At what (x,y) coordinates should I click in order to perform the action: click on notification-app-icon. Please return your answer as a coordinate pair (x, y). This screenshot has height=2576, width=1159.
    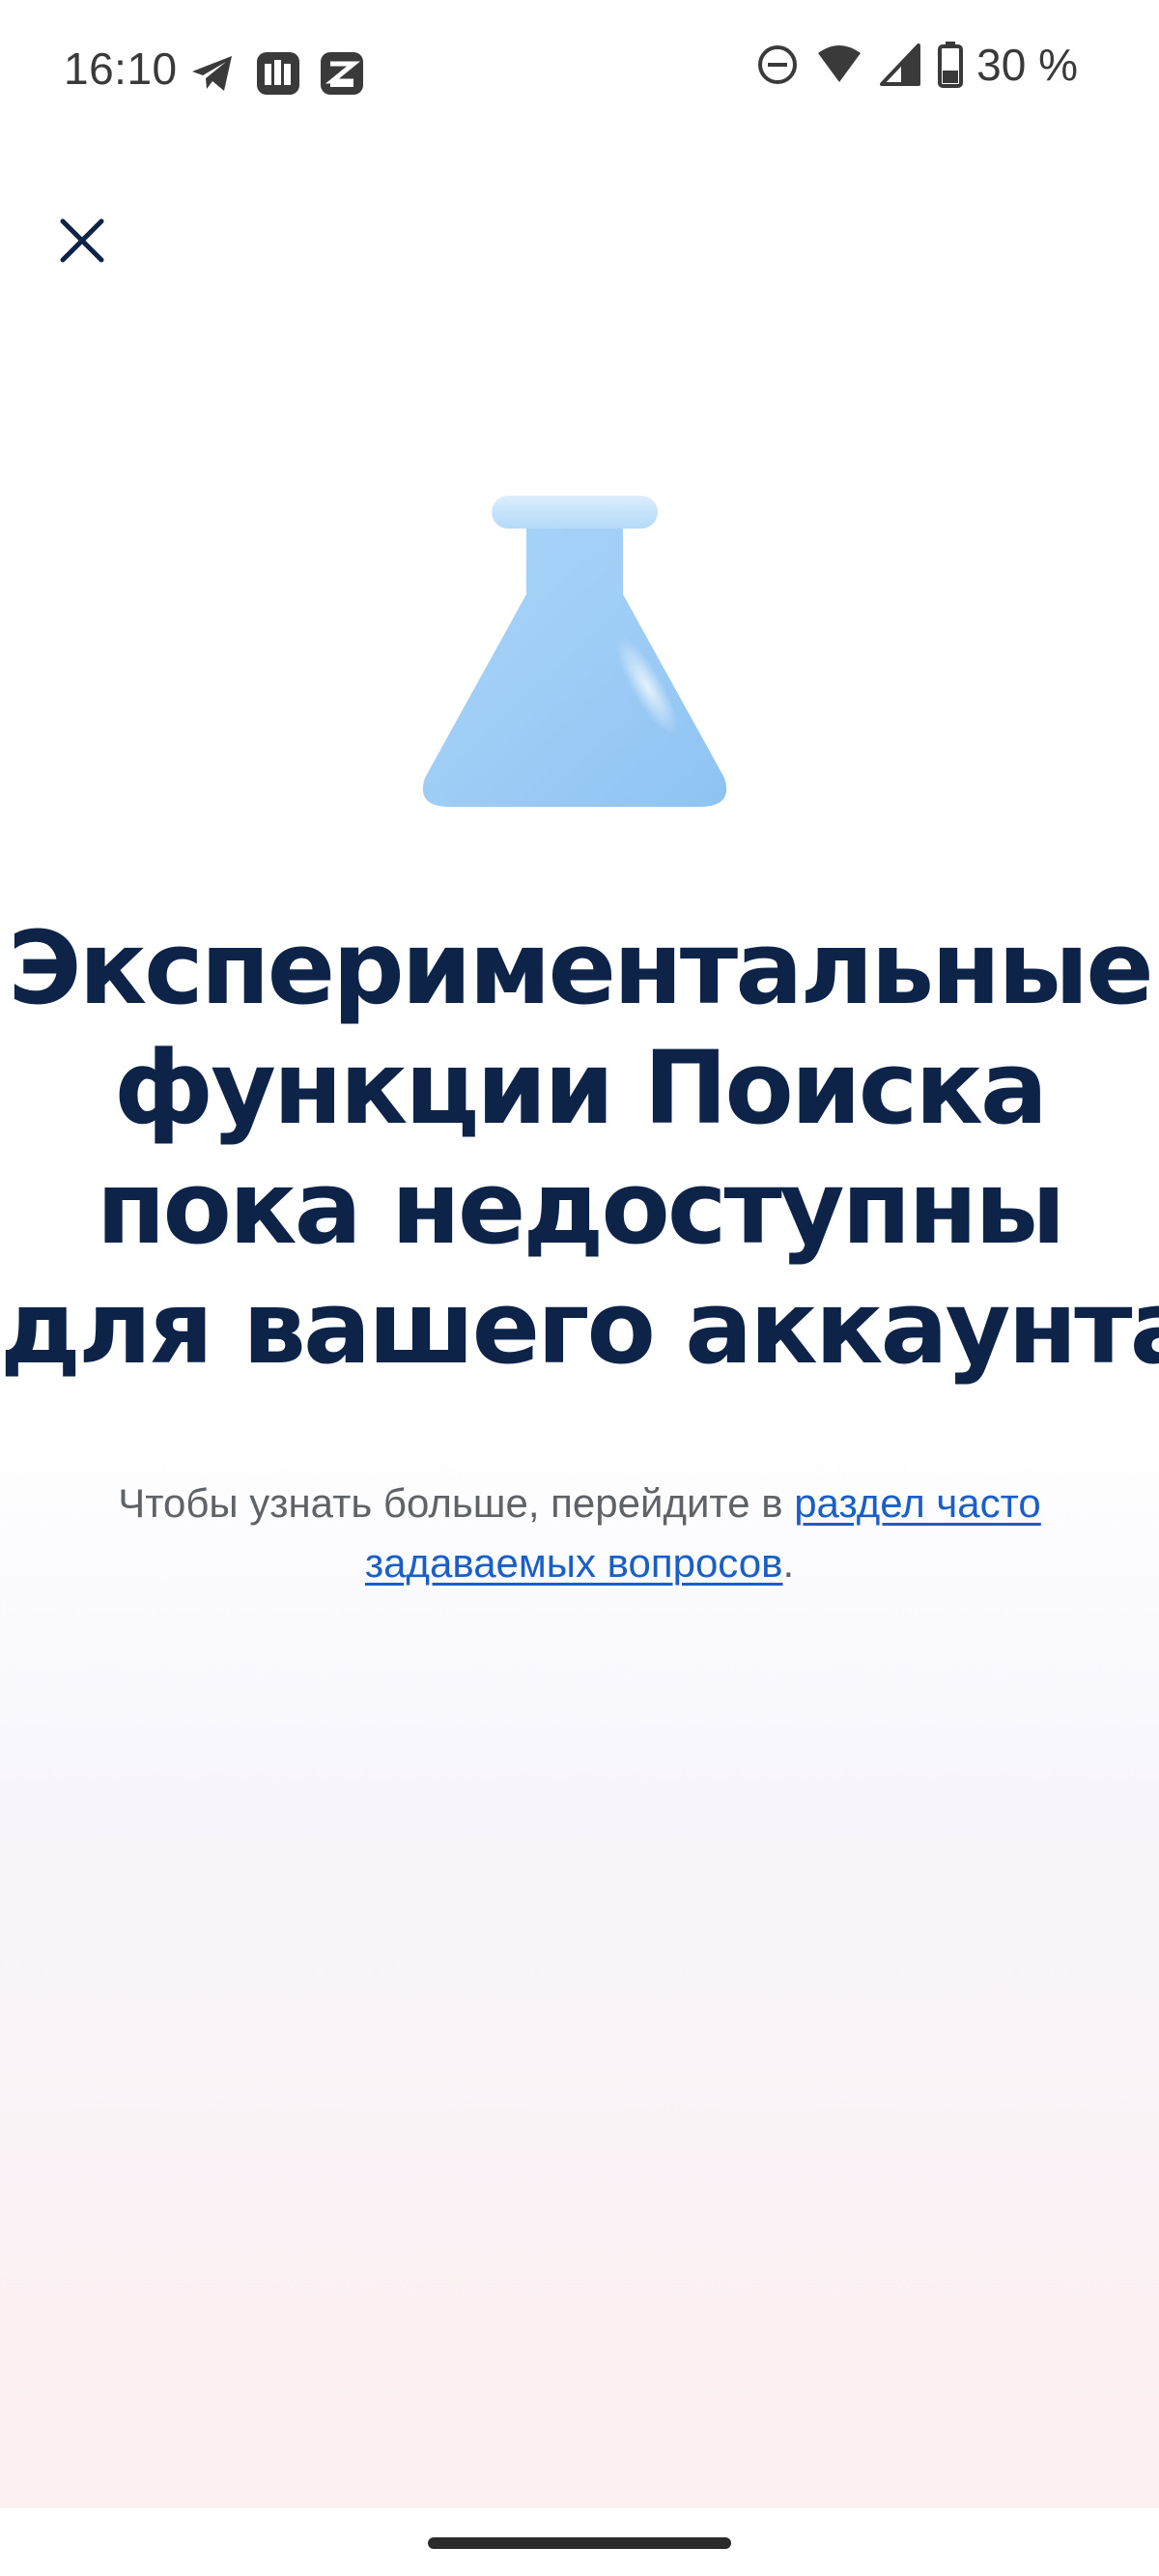
    Looking at the image, I should click on (278, 74).